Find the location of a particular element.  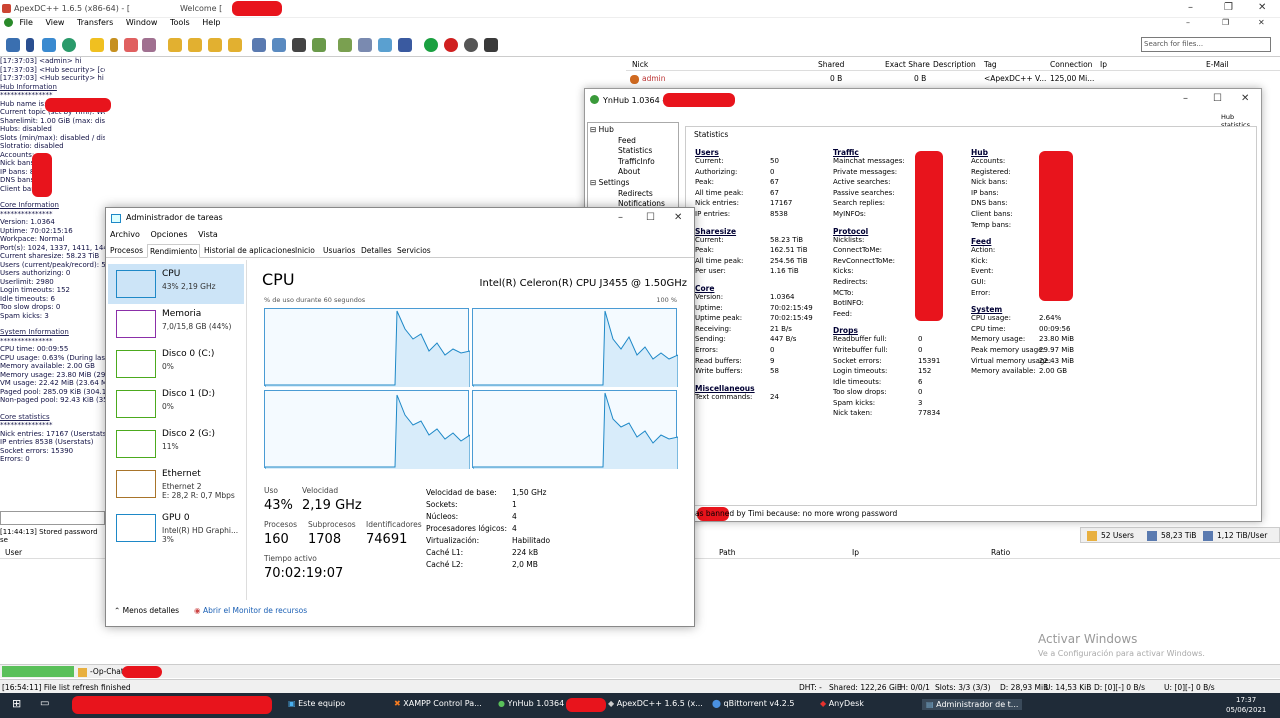

tab-historial: Historial de aplicaciones is located at coordinates (249, 250).